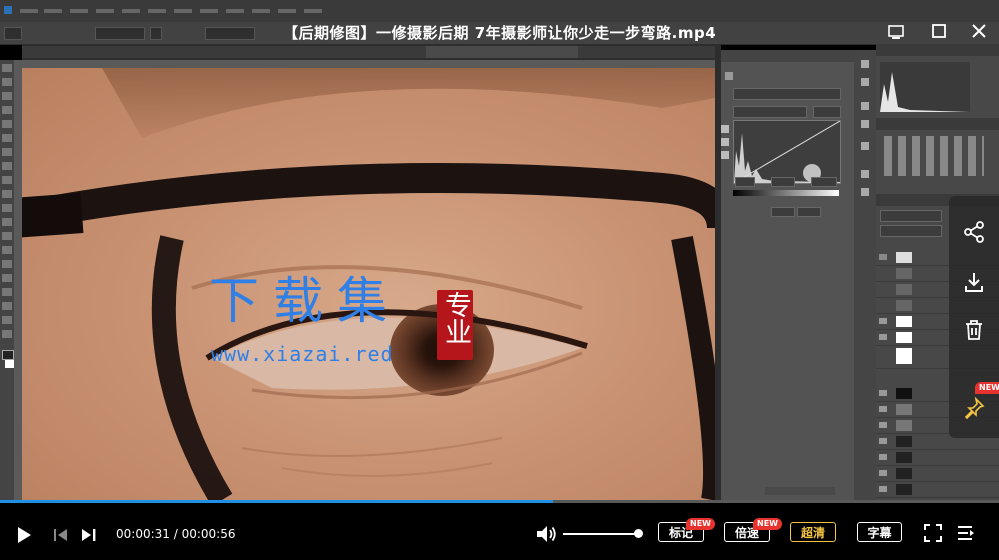 Image resolution: width=999 pixels, height=560 pixels. I want to click on playlist-button, so click(966, 533).